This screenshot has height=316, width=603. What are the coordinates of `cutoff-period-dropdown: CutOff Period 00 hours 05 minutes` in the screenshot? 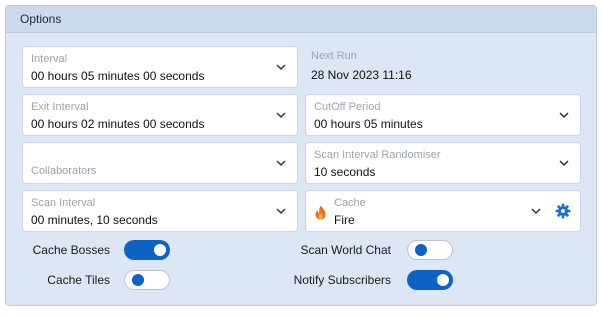 It's located at (443, 115).